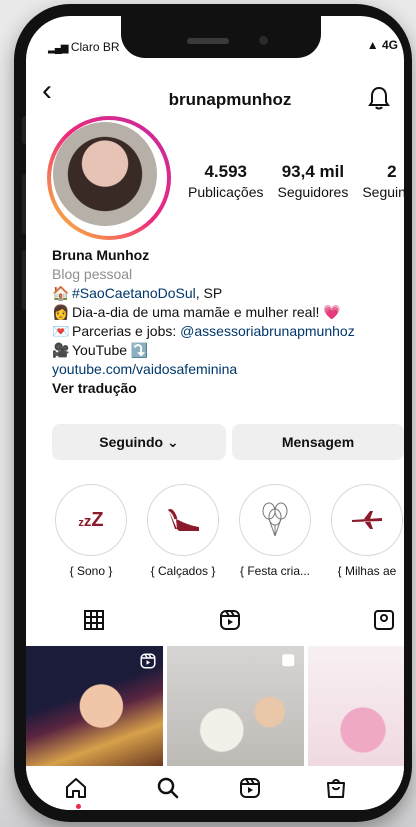 The image size is (416, 827). Describe the element at coordinates (134, 293) in the screenshot. I see `hashtag-link: #SaoCaetanoDoSul` at that location.